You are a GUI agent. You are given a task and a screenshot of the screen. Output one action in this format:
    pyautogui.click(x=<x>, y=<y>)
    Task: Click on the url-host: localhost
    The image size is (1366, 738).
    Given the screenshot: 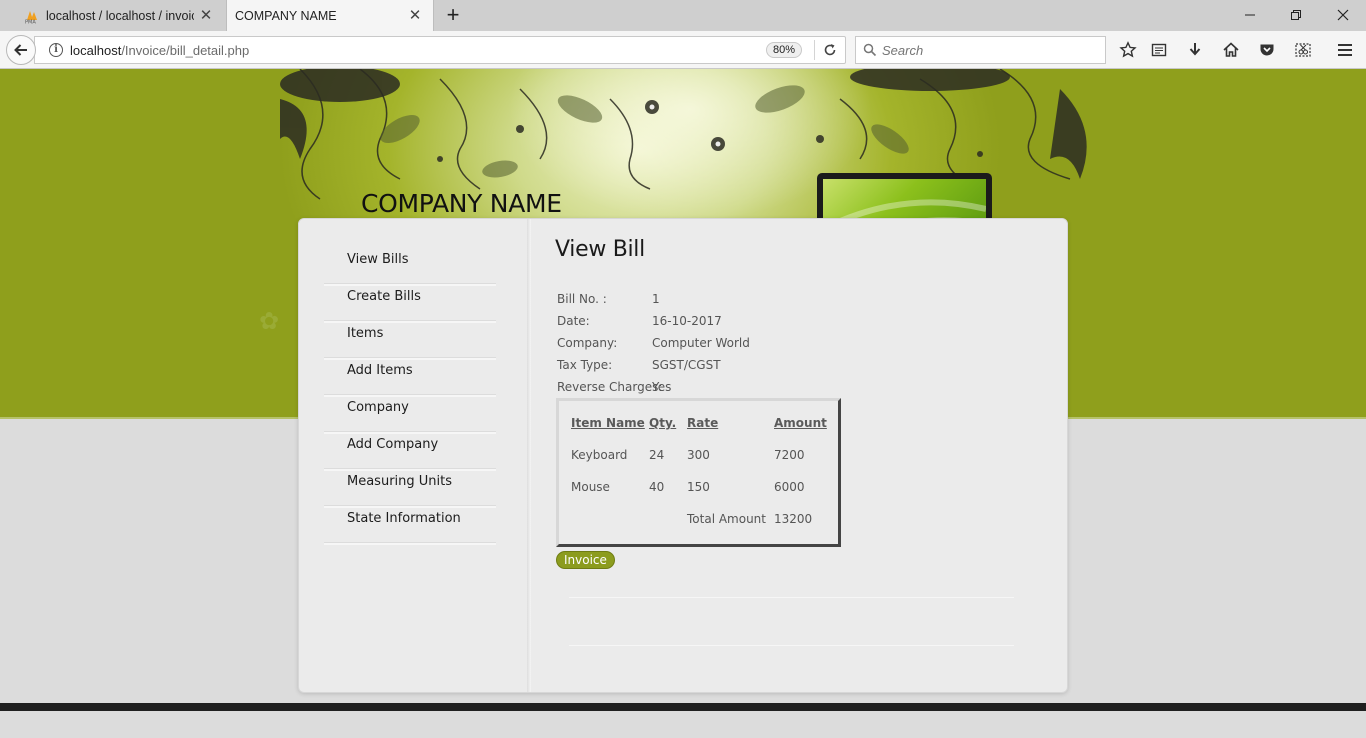 What is the action you would take?
    pyautogui.click(x=96, y=50)
    